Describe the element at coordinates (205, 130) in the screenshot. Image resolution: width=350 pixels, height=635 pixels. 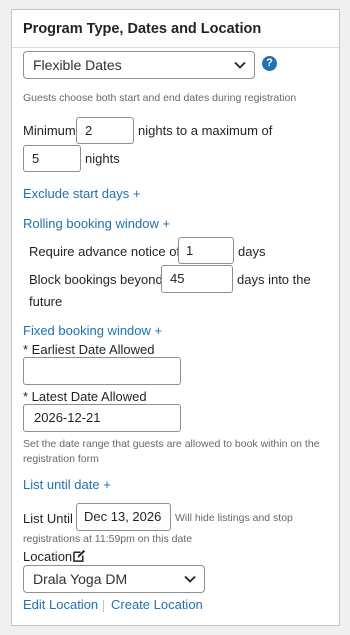
I see `maximum-nights-label: nights to a maximum of` at that location.